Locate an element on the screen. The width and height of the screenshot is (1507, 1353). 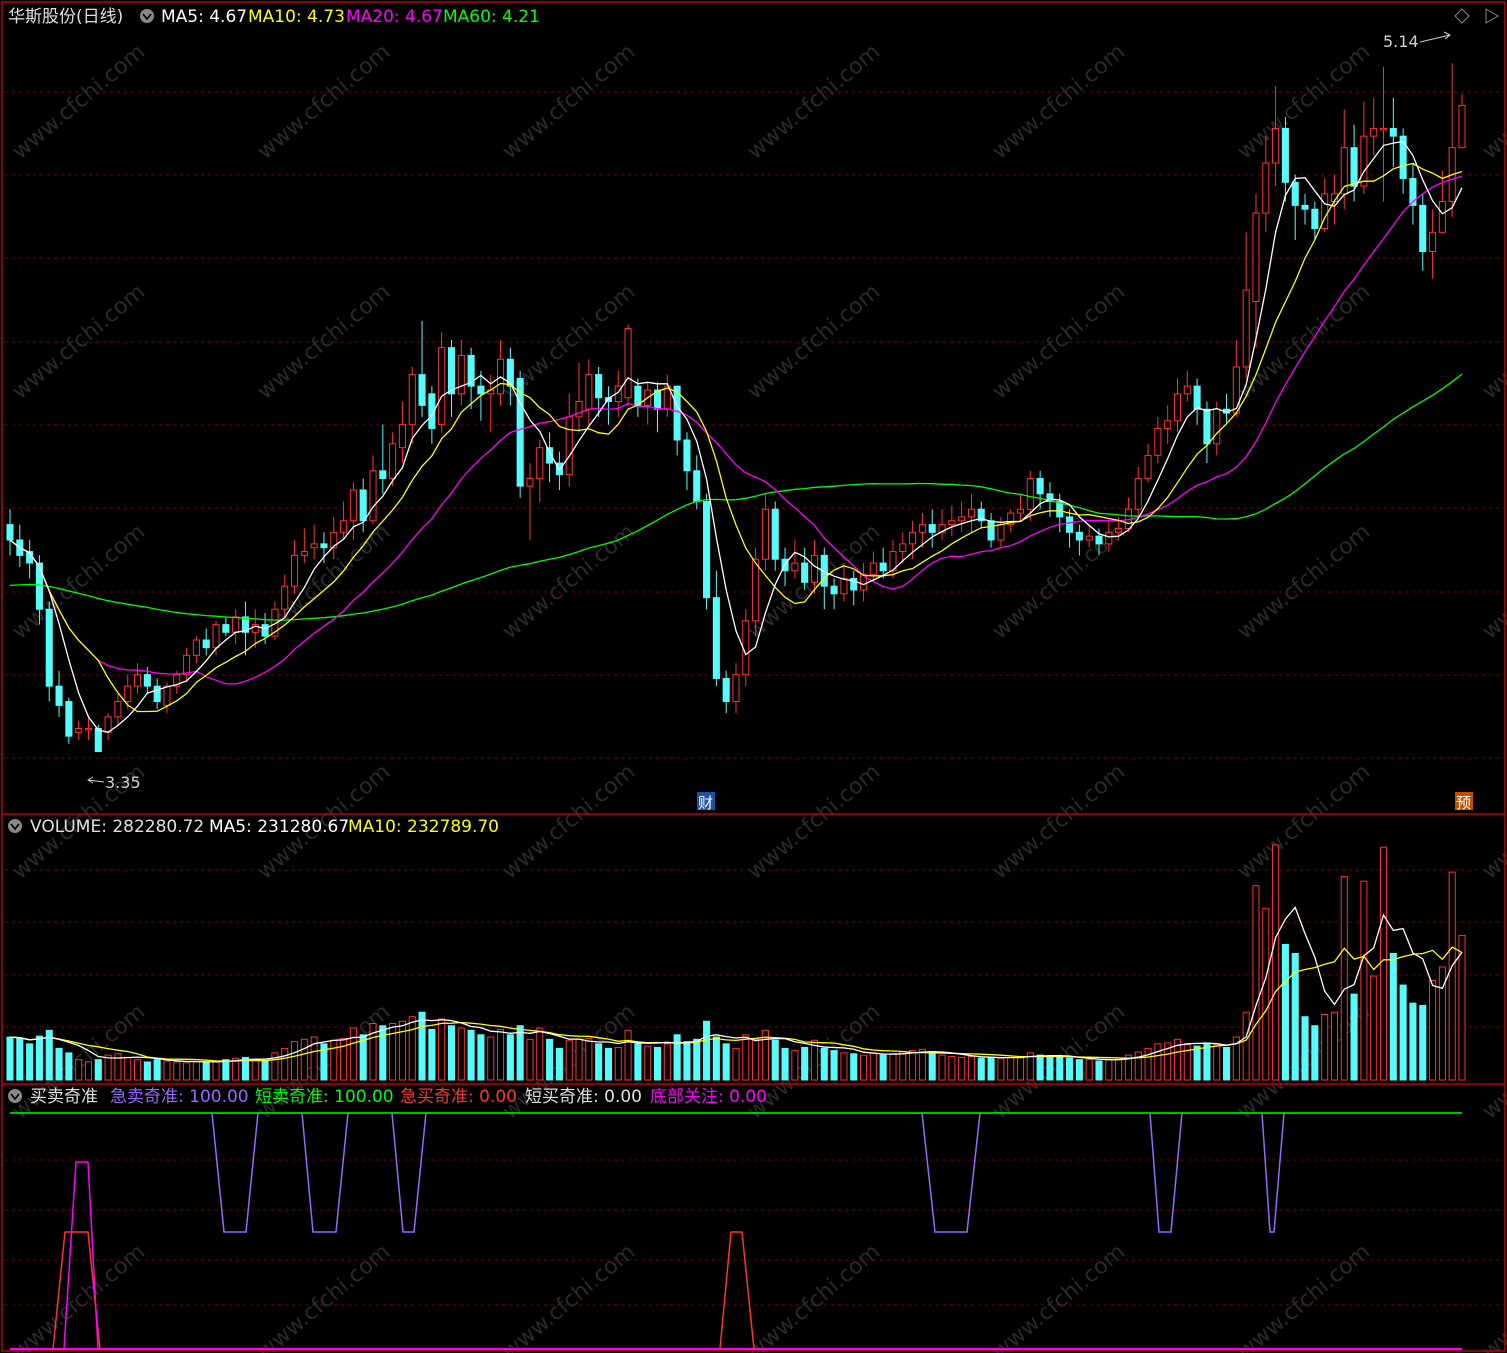
settings-toggle-icon is located at coordinates (147, 16).